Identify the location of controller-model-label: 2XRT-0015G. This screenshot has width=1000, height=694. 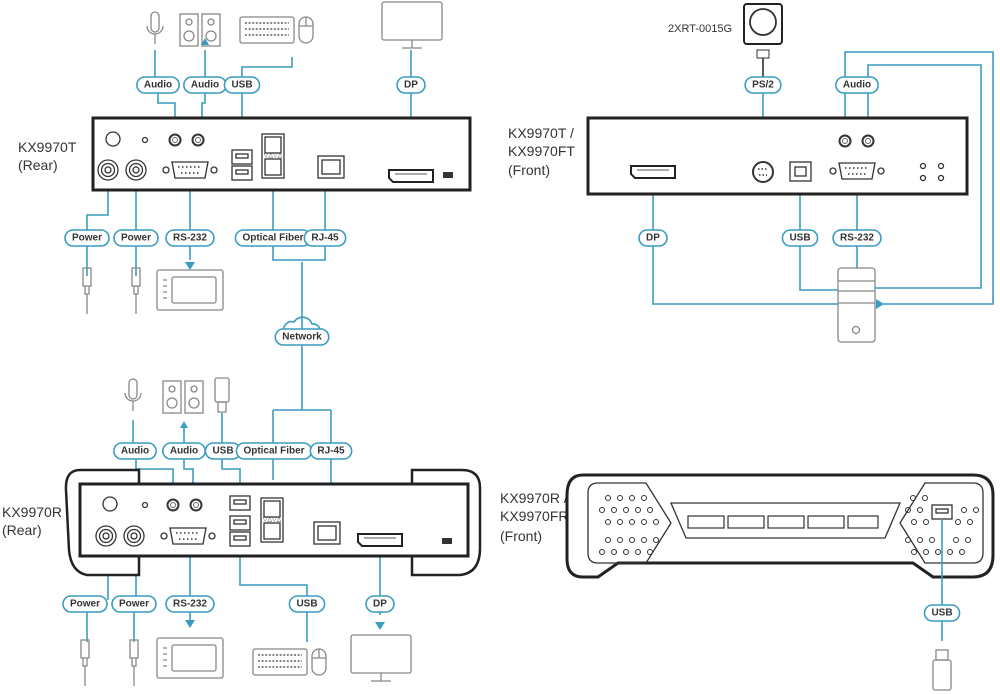
(700, 29).